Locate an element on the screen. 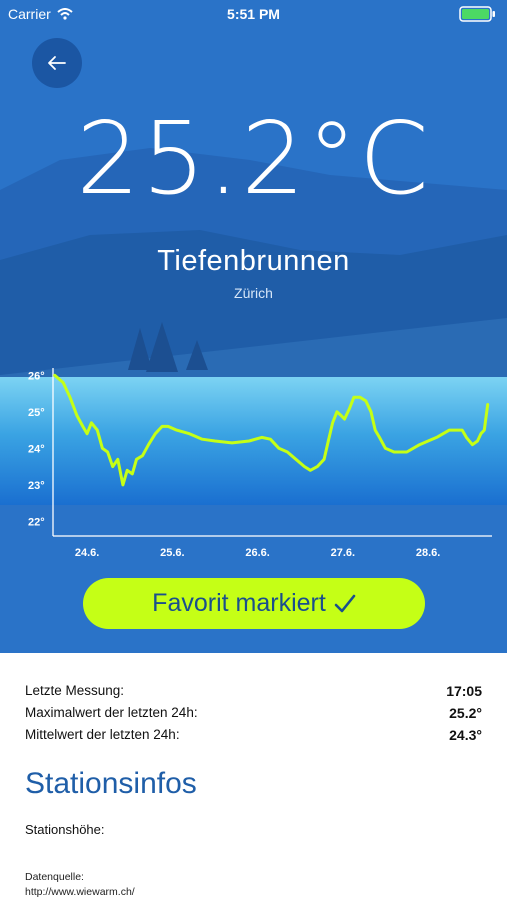 Image resolution: width=507 pixels, height=900 pixels. status-bar: Carrier 5:51 PM is located at coordinates (253, 14).